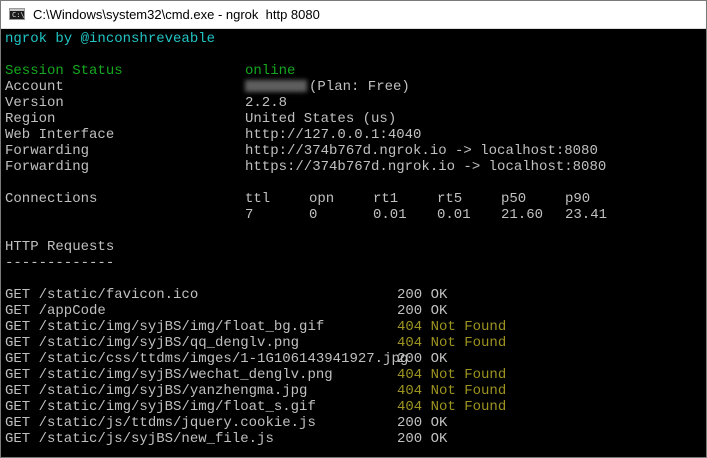 This screenshot has width=707, height=458. What do you see at coordinates (586, 215) in the screenshot?
I see `conn-val-p90: 23.41` at bounding box center [586, 215].